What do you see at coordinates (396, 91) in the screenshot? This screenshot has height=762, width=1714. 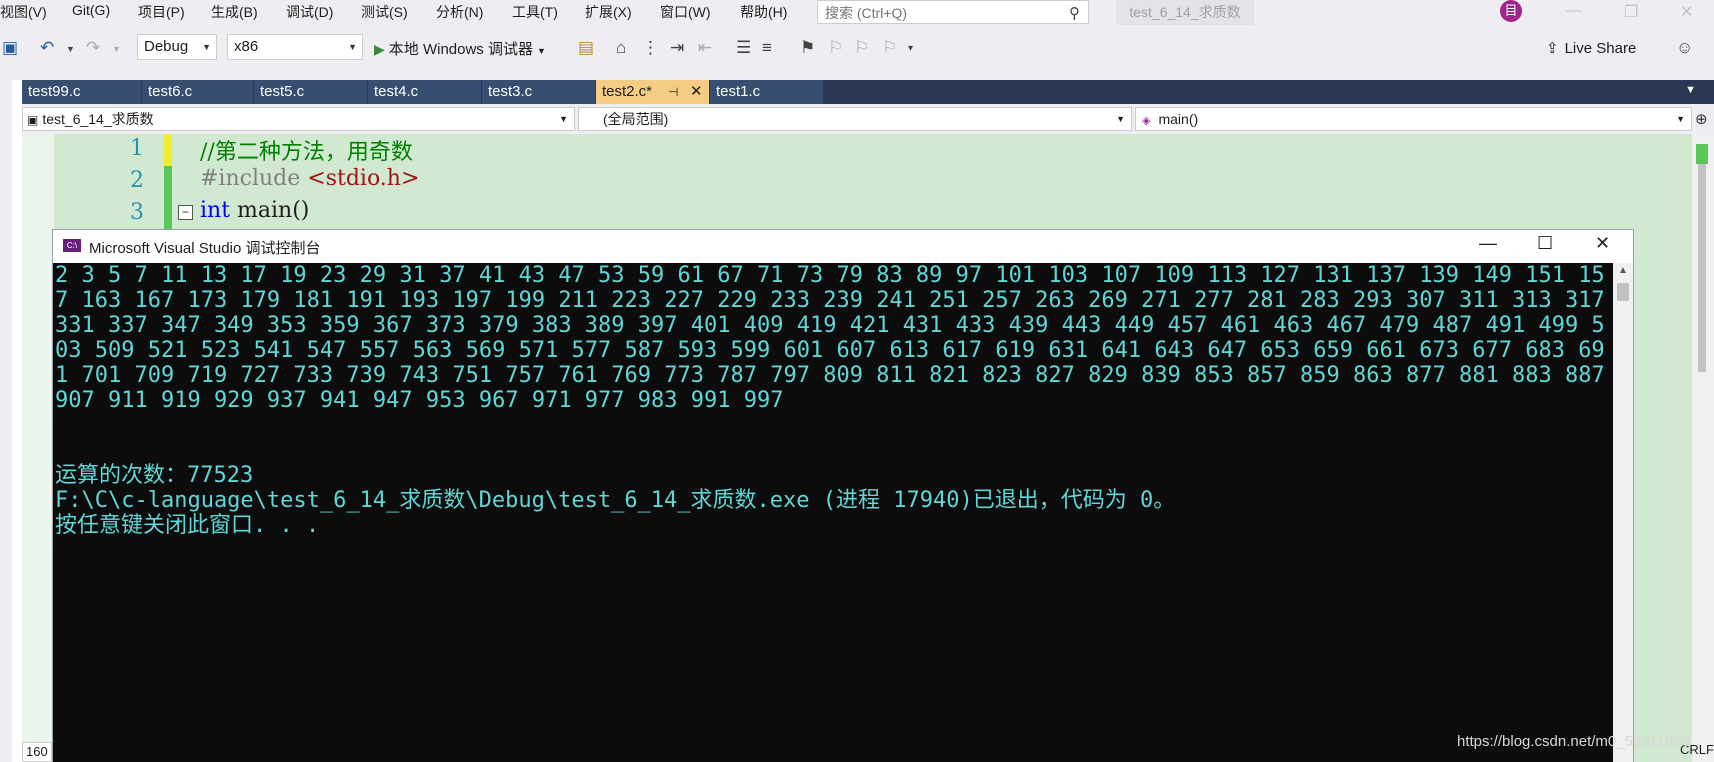 I see `tab-label: test4.c` at bounding box center [396, 91].